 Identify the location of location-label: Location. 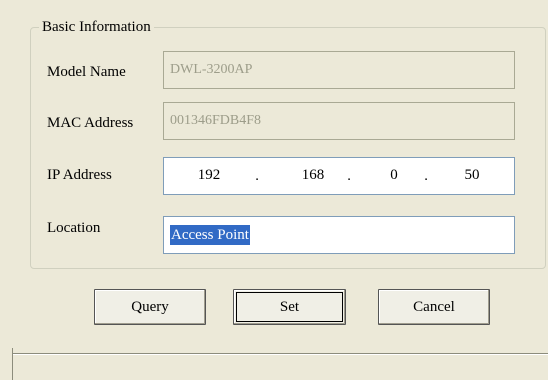
(74, 228).